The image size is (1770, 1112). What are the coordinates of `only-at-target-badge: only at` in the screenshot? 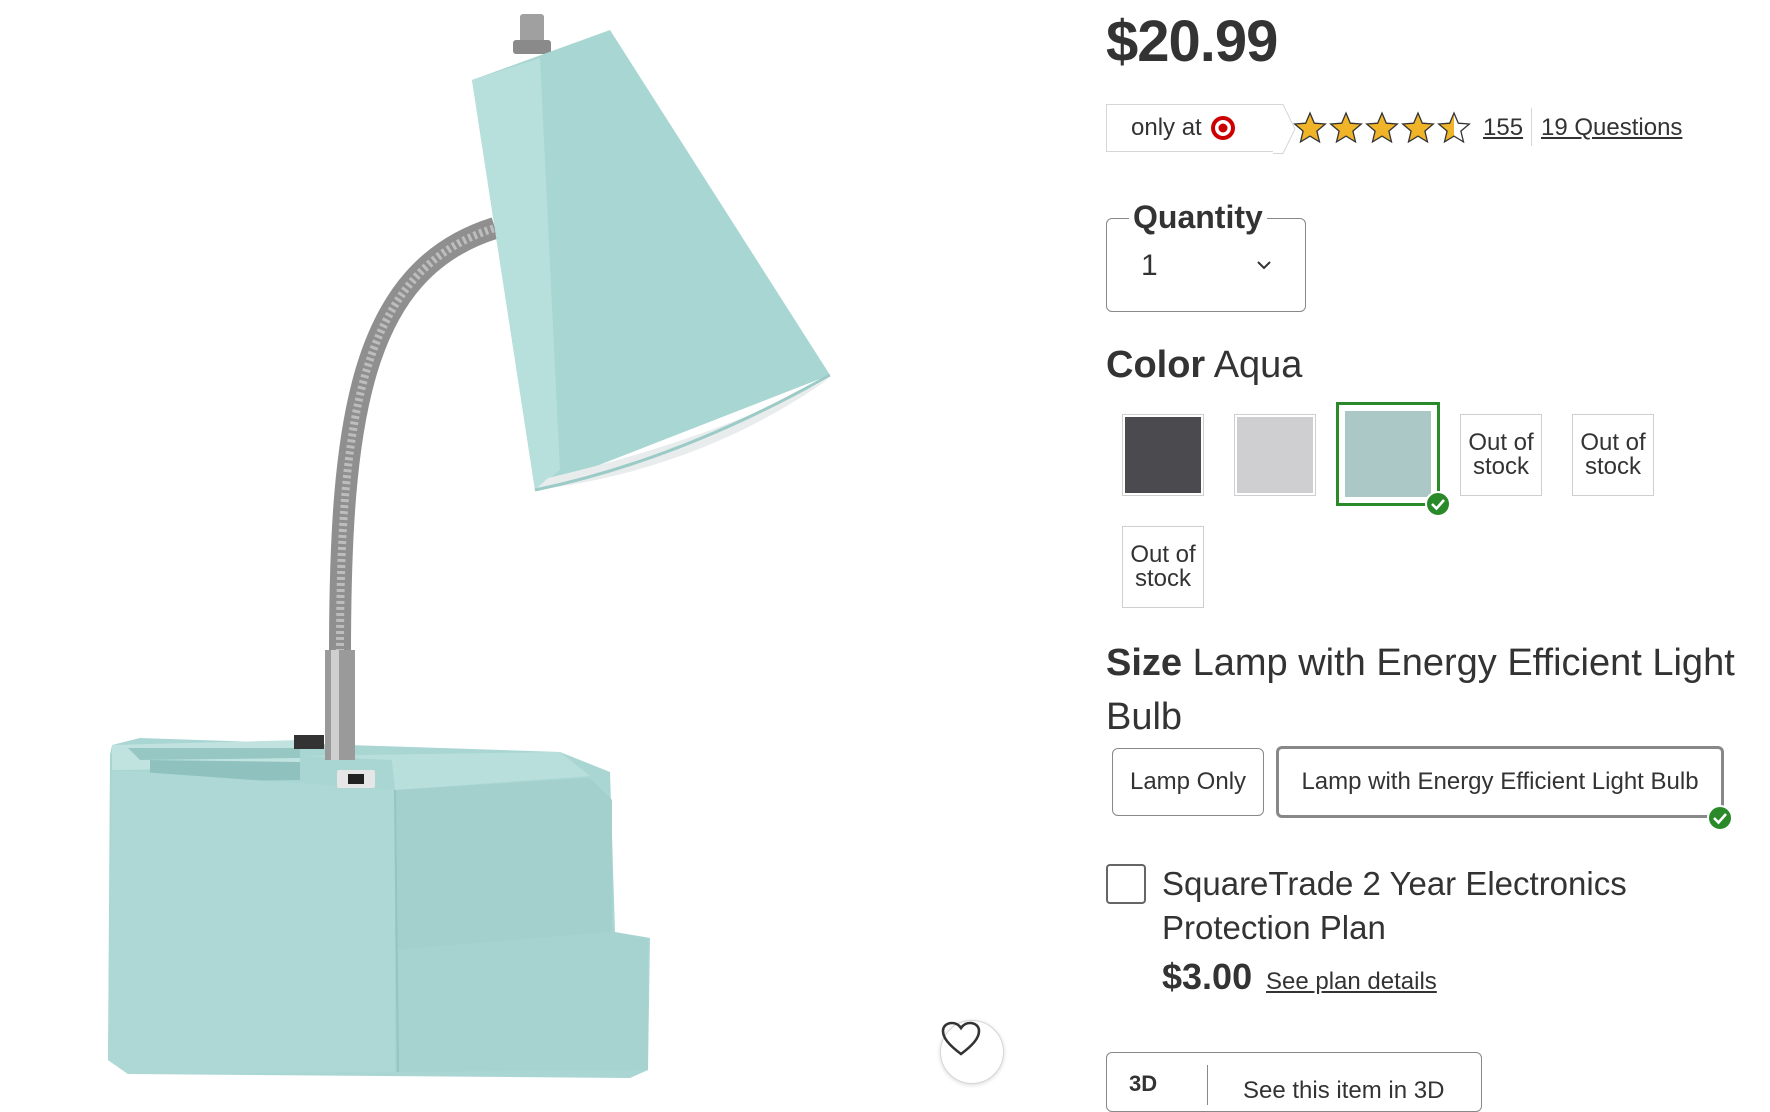 It's located at (1201, 129).